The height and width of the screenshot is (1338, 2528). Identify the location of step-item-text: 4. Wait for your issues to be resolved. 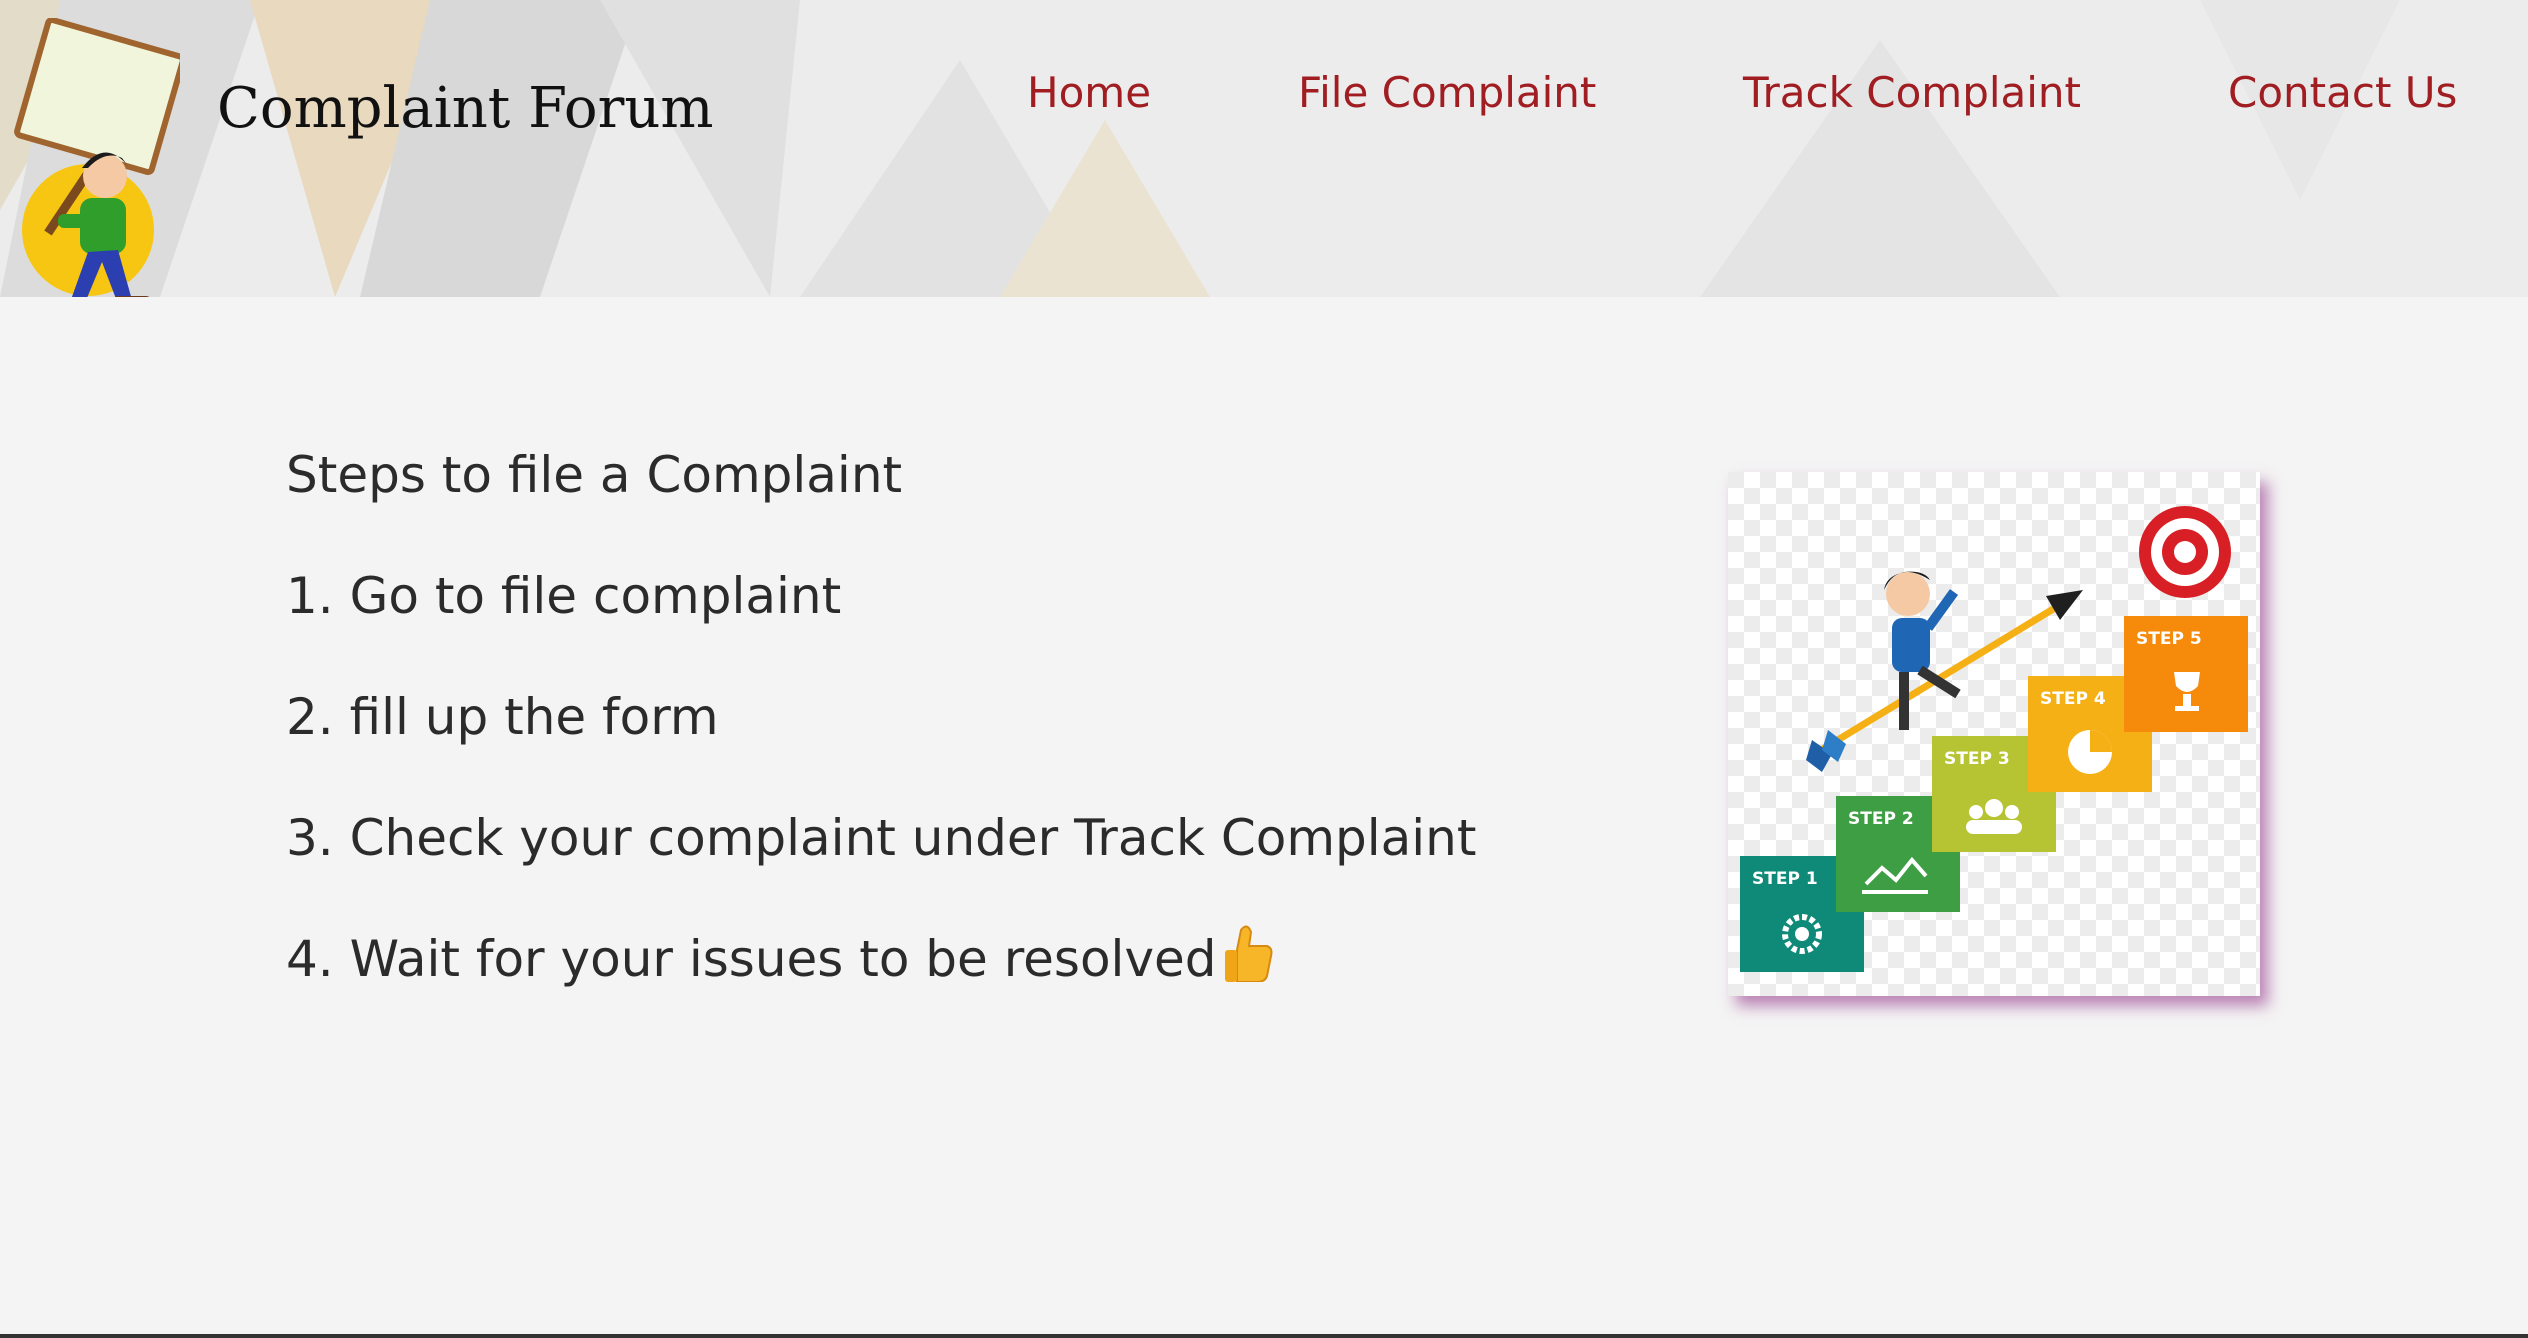
(751, 959).